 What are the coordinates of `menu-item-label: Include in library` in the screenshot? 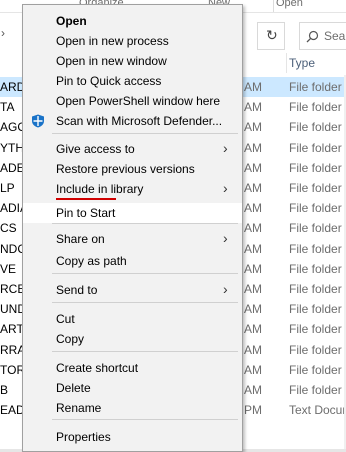 It's located at (100, 189).